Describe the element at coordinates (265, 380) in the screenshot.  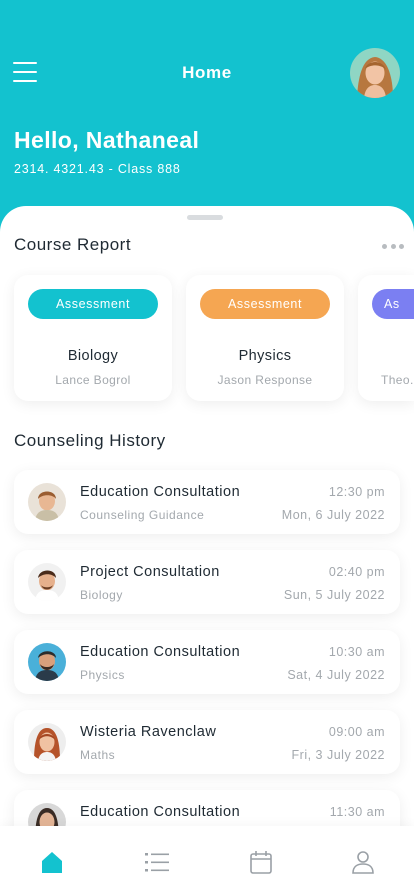
I see `course-teacher: Jason Response` at that location.